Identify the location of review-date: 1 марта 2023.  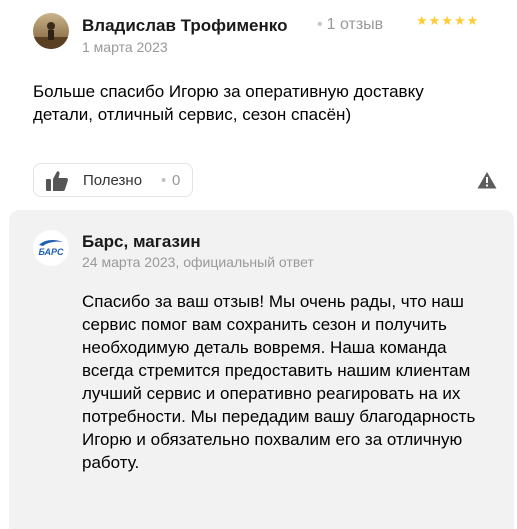
(125, 47).